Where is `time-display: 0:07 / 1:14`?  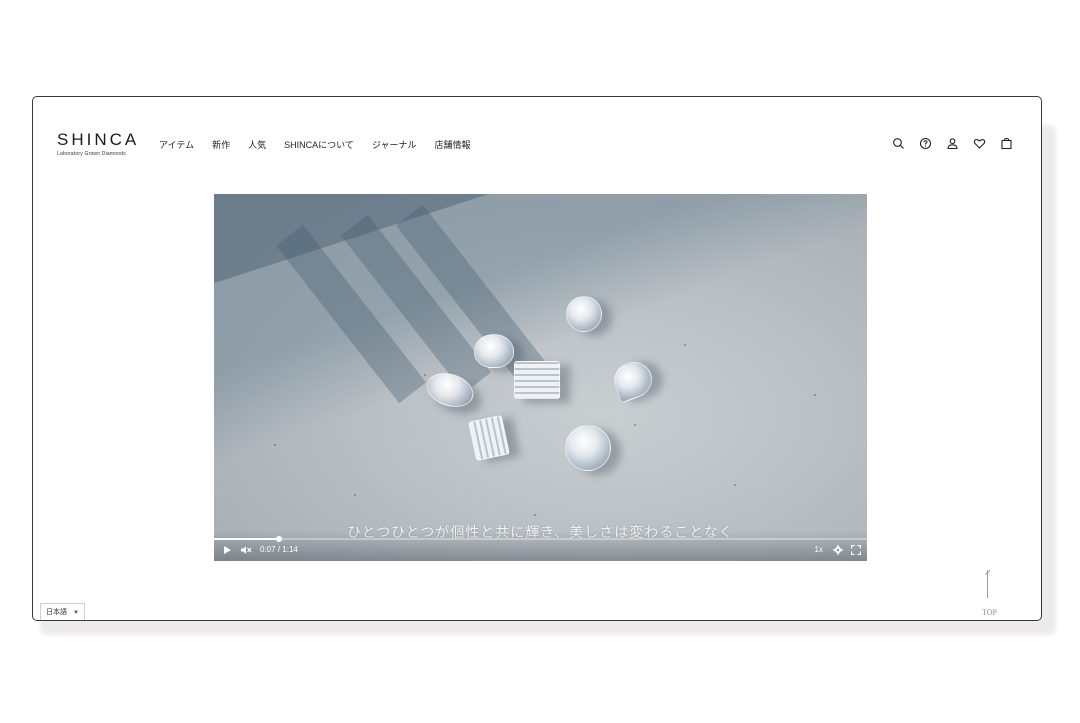
time-display: 0:07 / 1:14 is located at coordinates (279, 550).